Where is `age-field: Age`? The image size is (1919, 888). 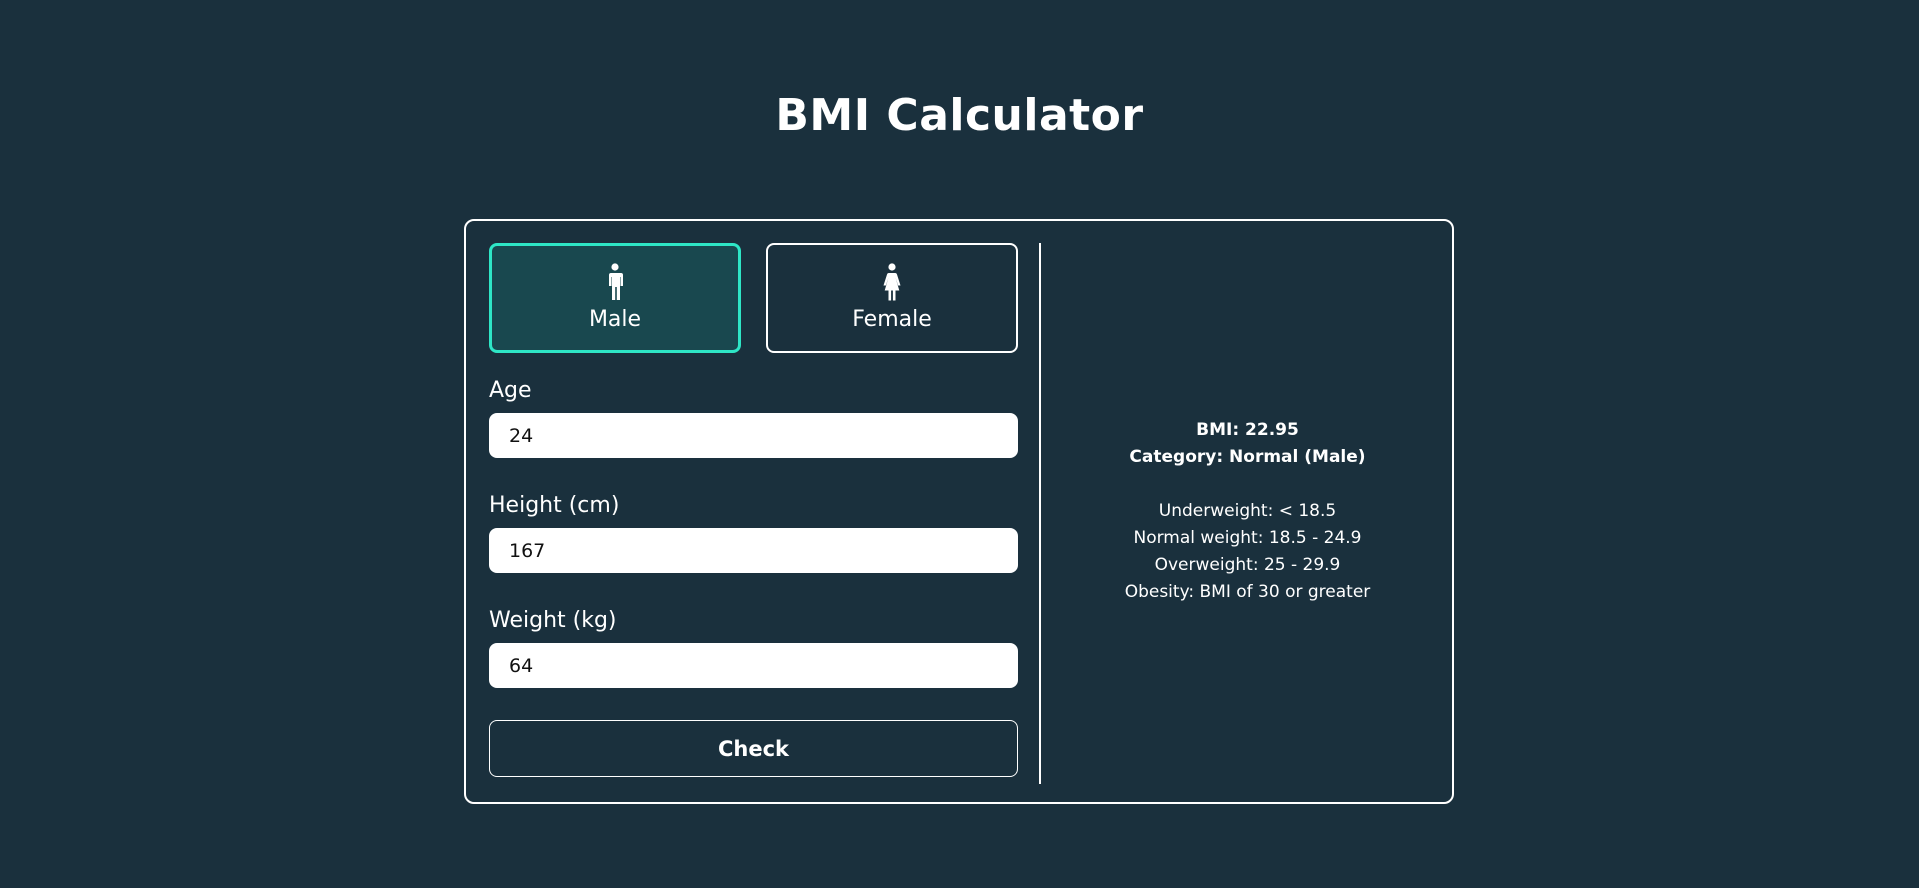
age-field: Age is located at coordinates (753, 417).